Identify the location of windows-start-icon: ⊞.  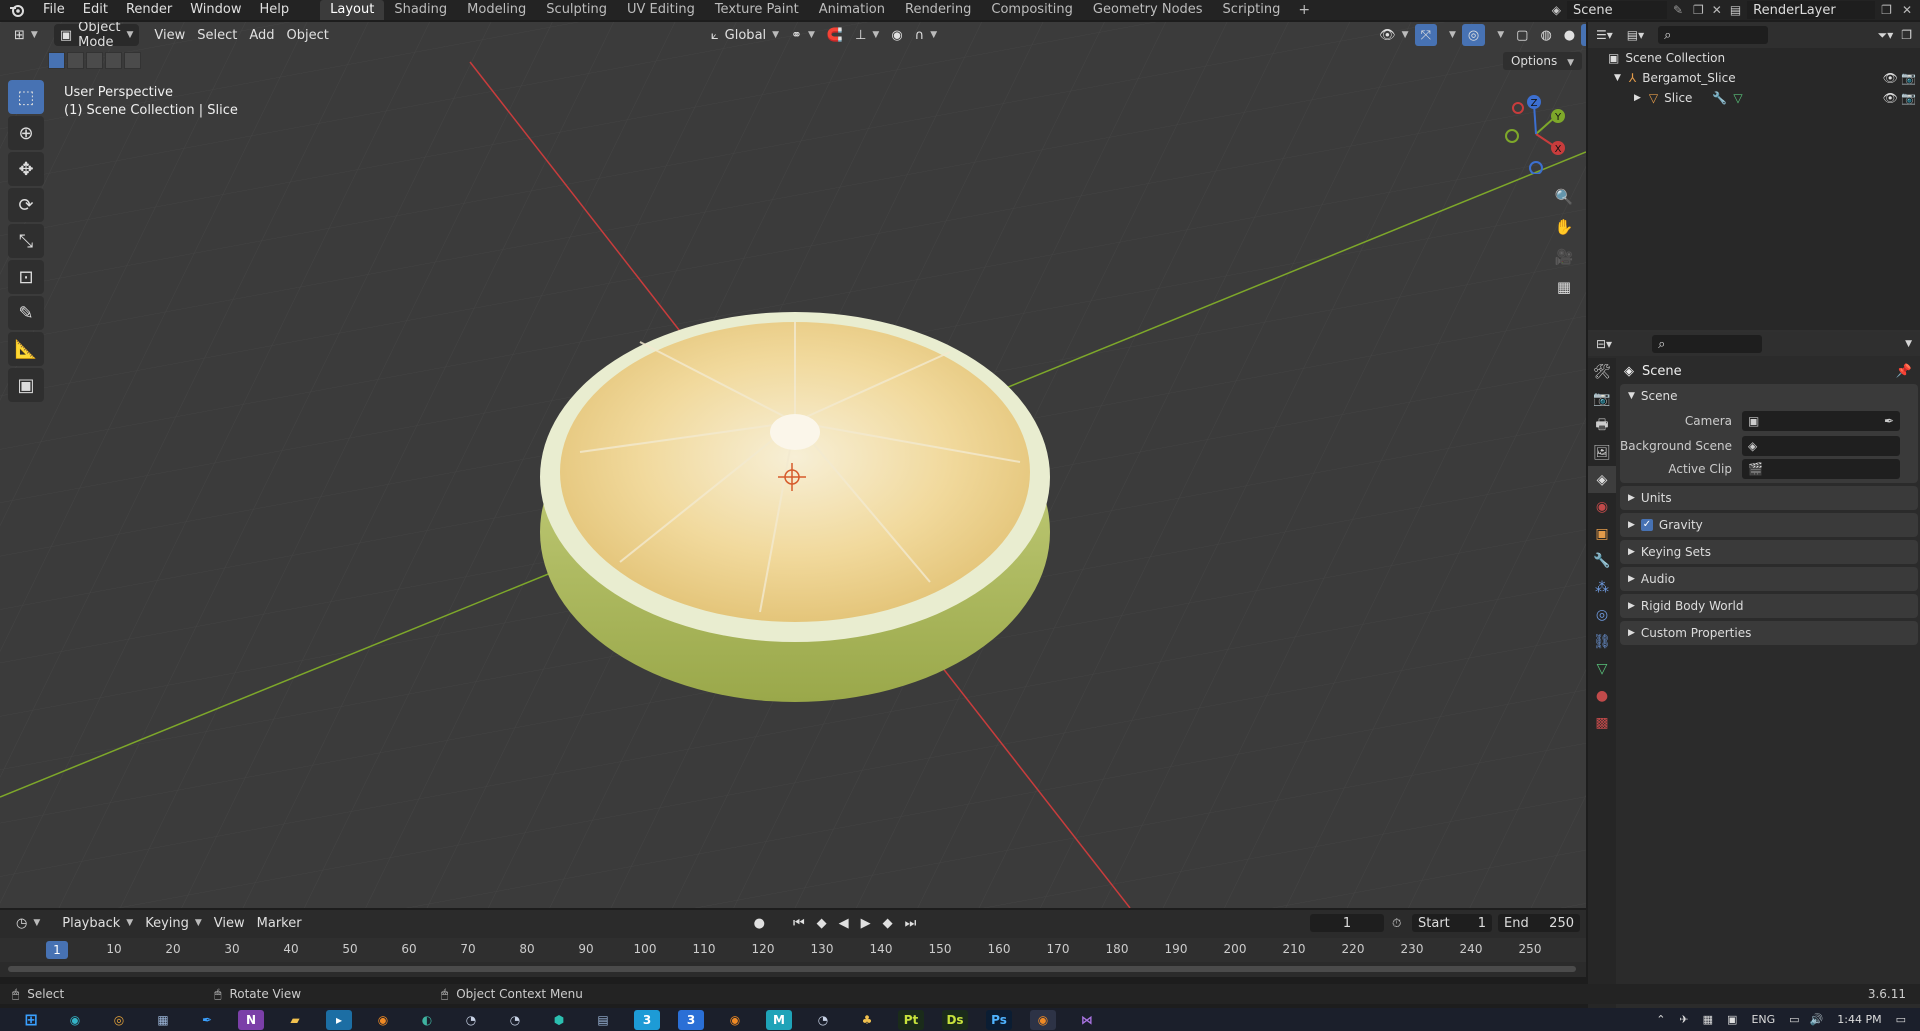
(31, 1020).